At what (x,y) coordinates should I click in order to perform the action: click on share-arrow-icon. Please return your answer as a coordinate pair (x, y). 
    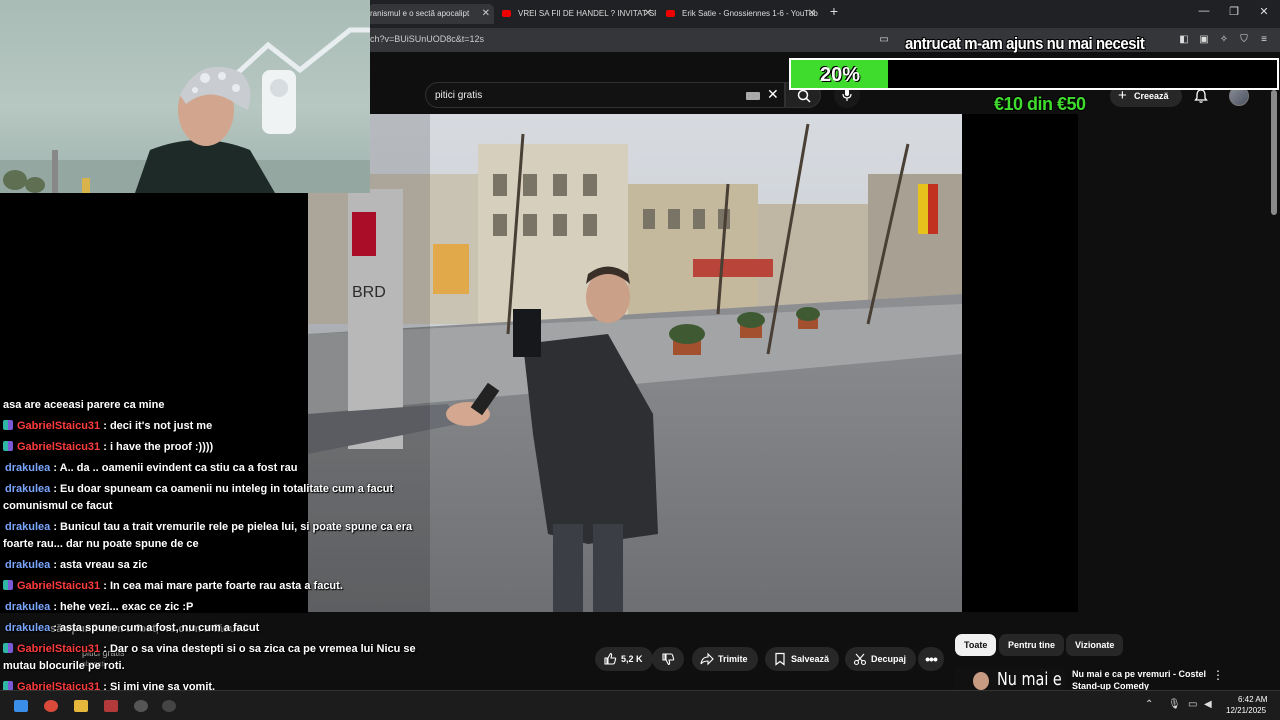
    Looking at the image, I should click on (707, 659).